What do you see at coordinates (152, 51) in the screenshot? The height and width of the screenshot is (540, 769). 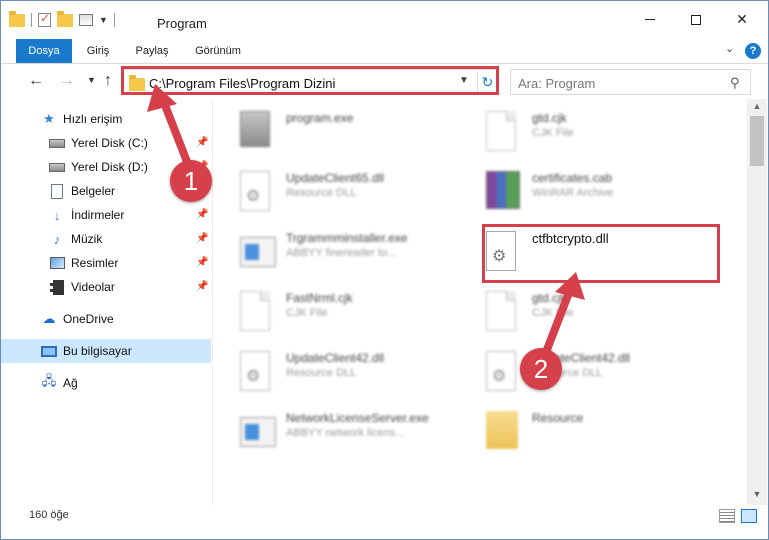 I see `tab-share: Paylaş` at bounding box center [152, 51].